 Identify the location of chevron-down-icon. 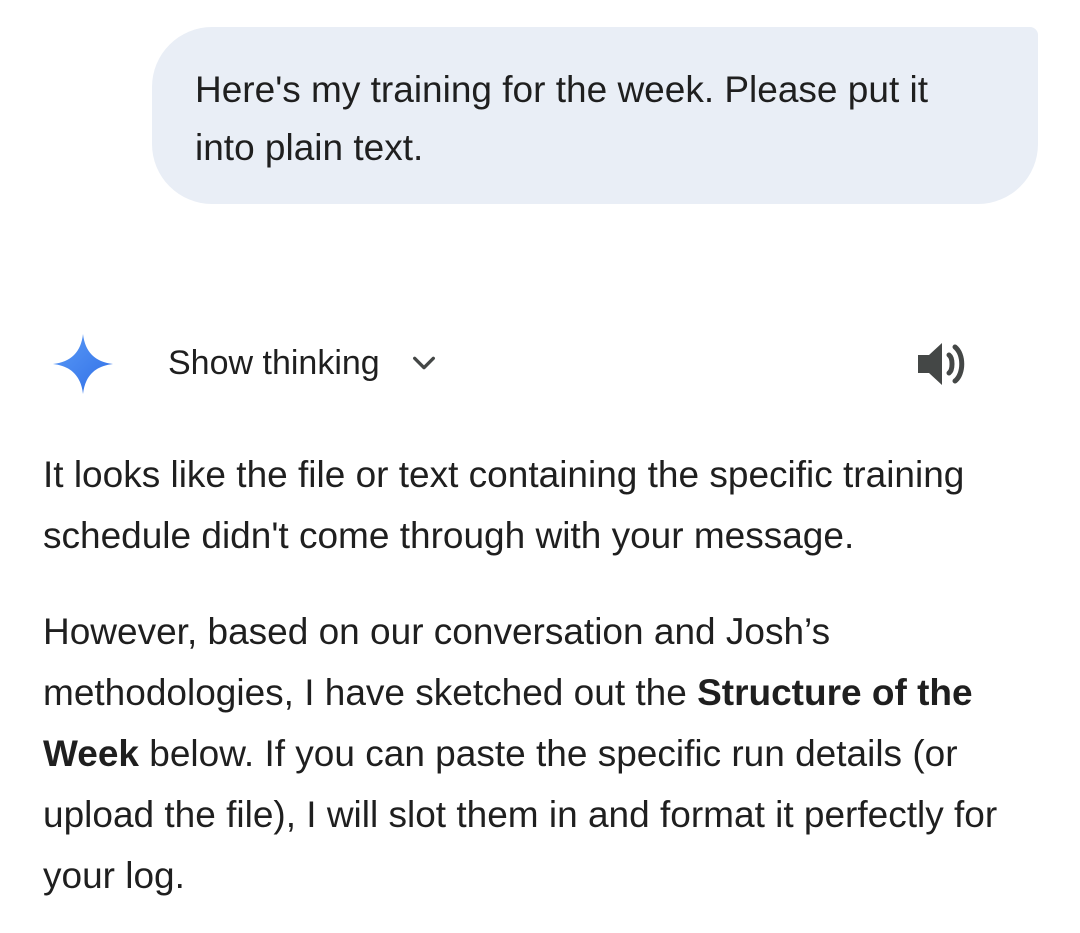
(423, 363).